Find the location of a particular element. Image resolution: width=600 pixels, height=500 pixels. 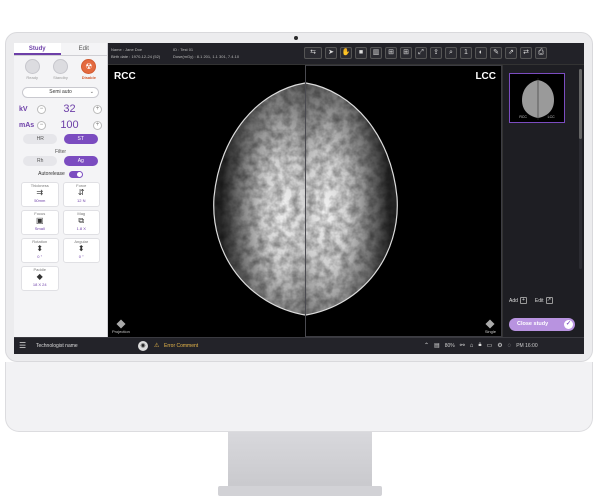

headset-icon: ◉ is located at coordinates (143, 346).